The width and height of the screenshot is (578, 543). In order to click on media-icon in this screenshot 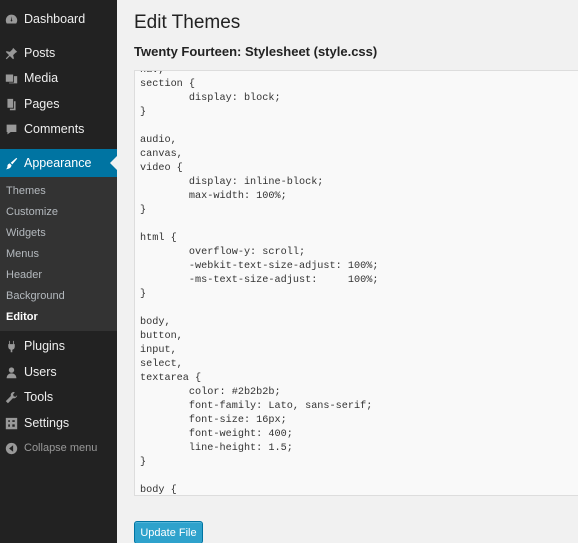, I will do `click(11, 78)`.